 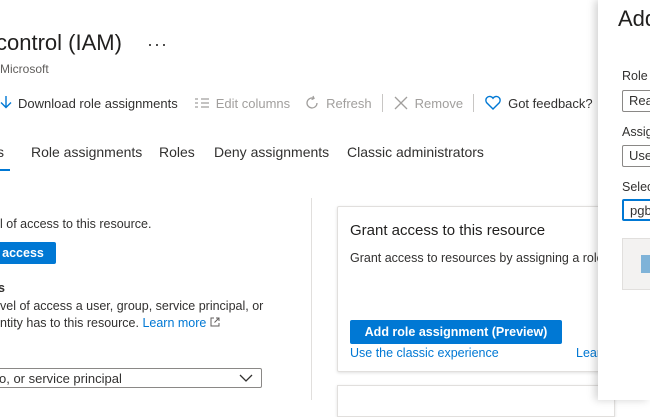 What do you see at coordinates (636, 132) in the screenshot?
I see `assign-access-label: Assig` at bounding box center [636, 132].